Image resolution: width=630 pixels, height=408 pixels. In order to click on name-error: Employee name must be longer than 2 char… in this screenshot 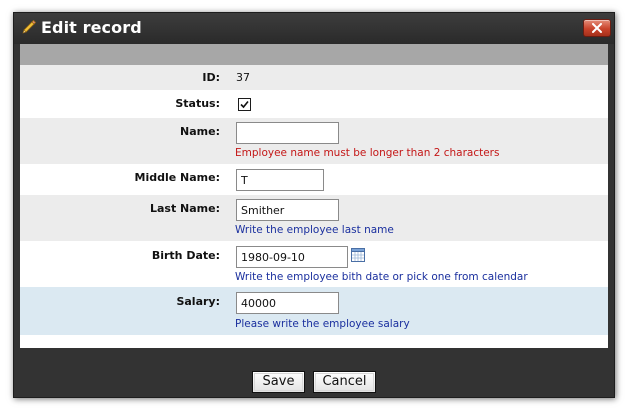, I will do `click(367, 153)`.